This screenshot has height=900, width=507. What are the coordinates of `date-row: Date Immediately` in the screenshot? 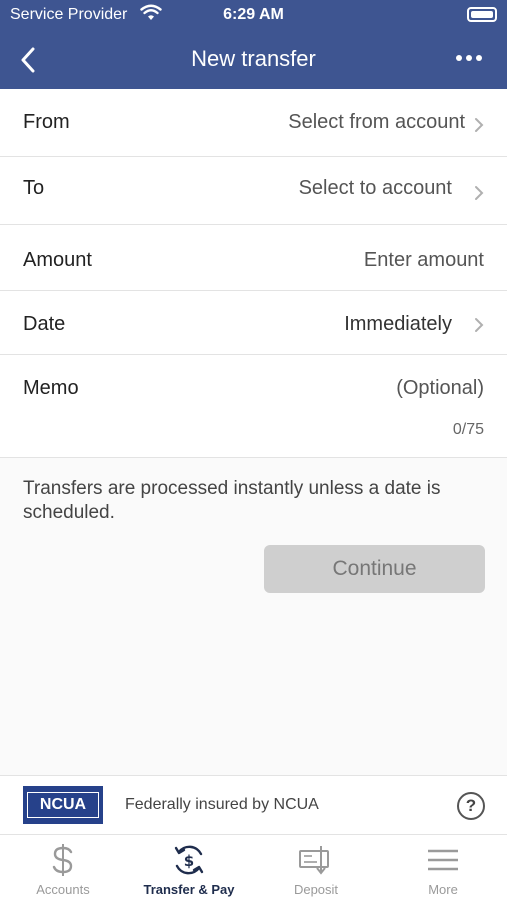 It's located at (253, 323).